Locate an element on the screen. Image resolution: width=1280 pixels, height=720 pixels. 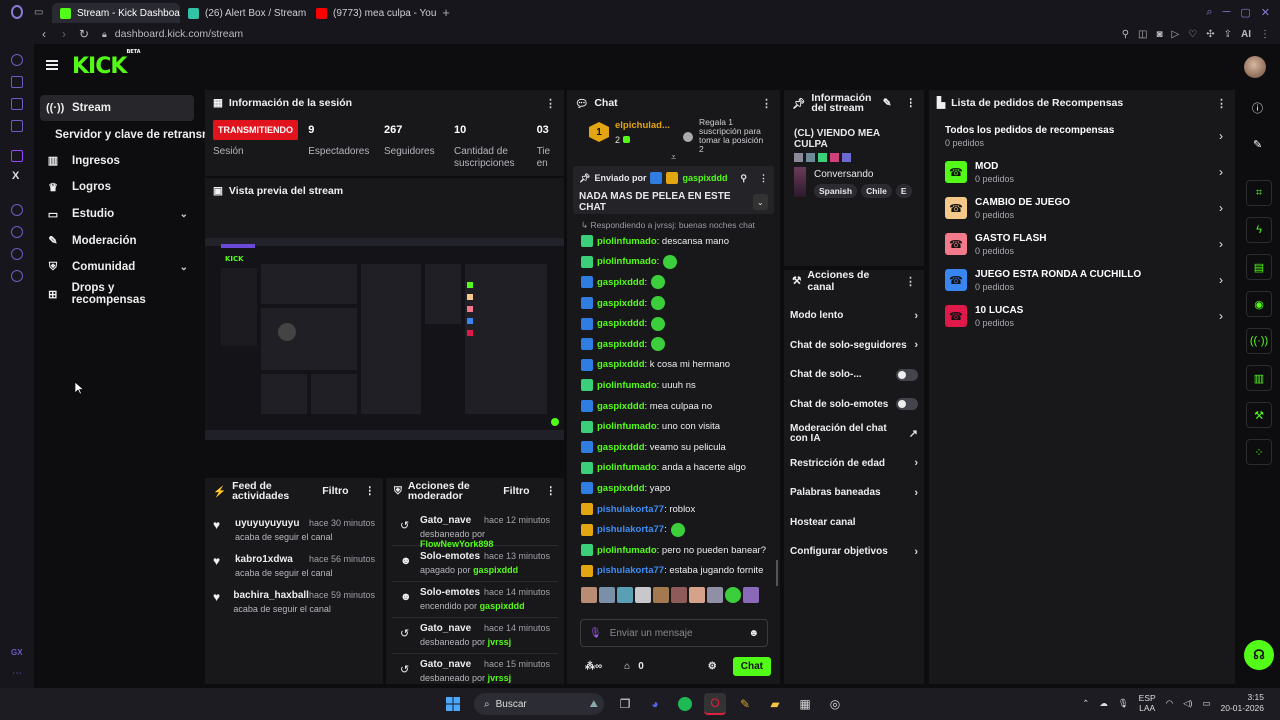
channel-action-item: Hostear canal is located at coordinates (854, 523).